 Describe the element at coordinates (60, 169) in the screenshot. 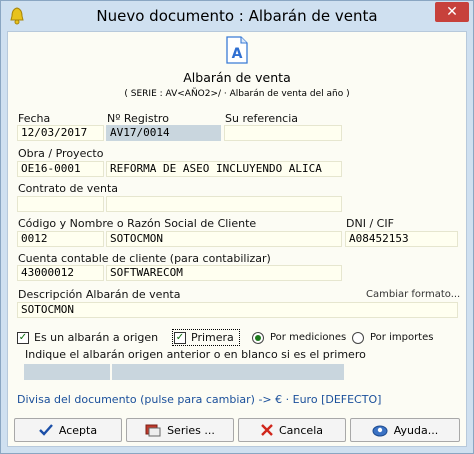

I see `obra-code-field: OE16-0001` at that location.